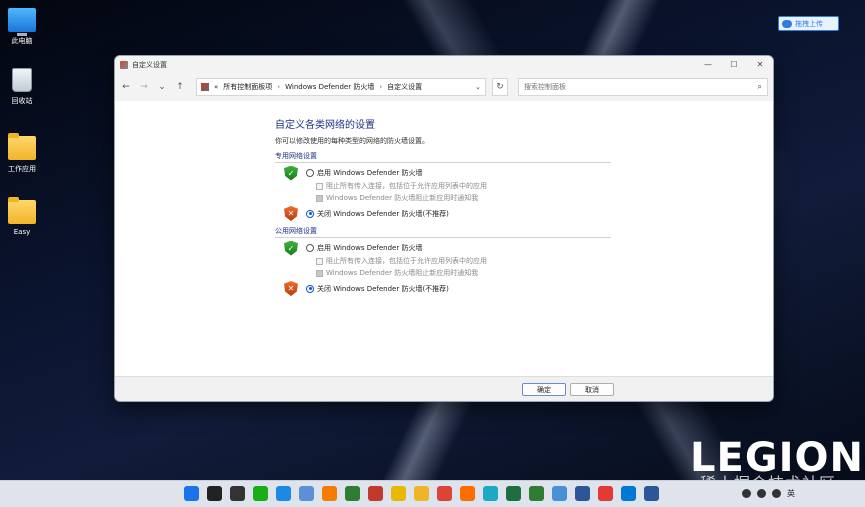 The width and height of the screenshot is (865, 507). I want to click on desktop-icon-this-pc: 此电脑, so click(22, 27).